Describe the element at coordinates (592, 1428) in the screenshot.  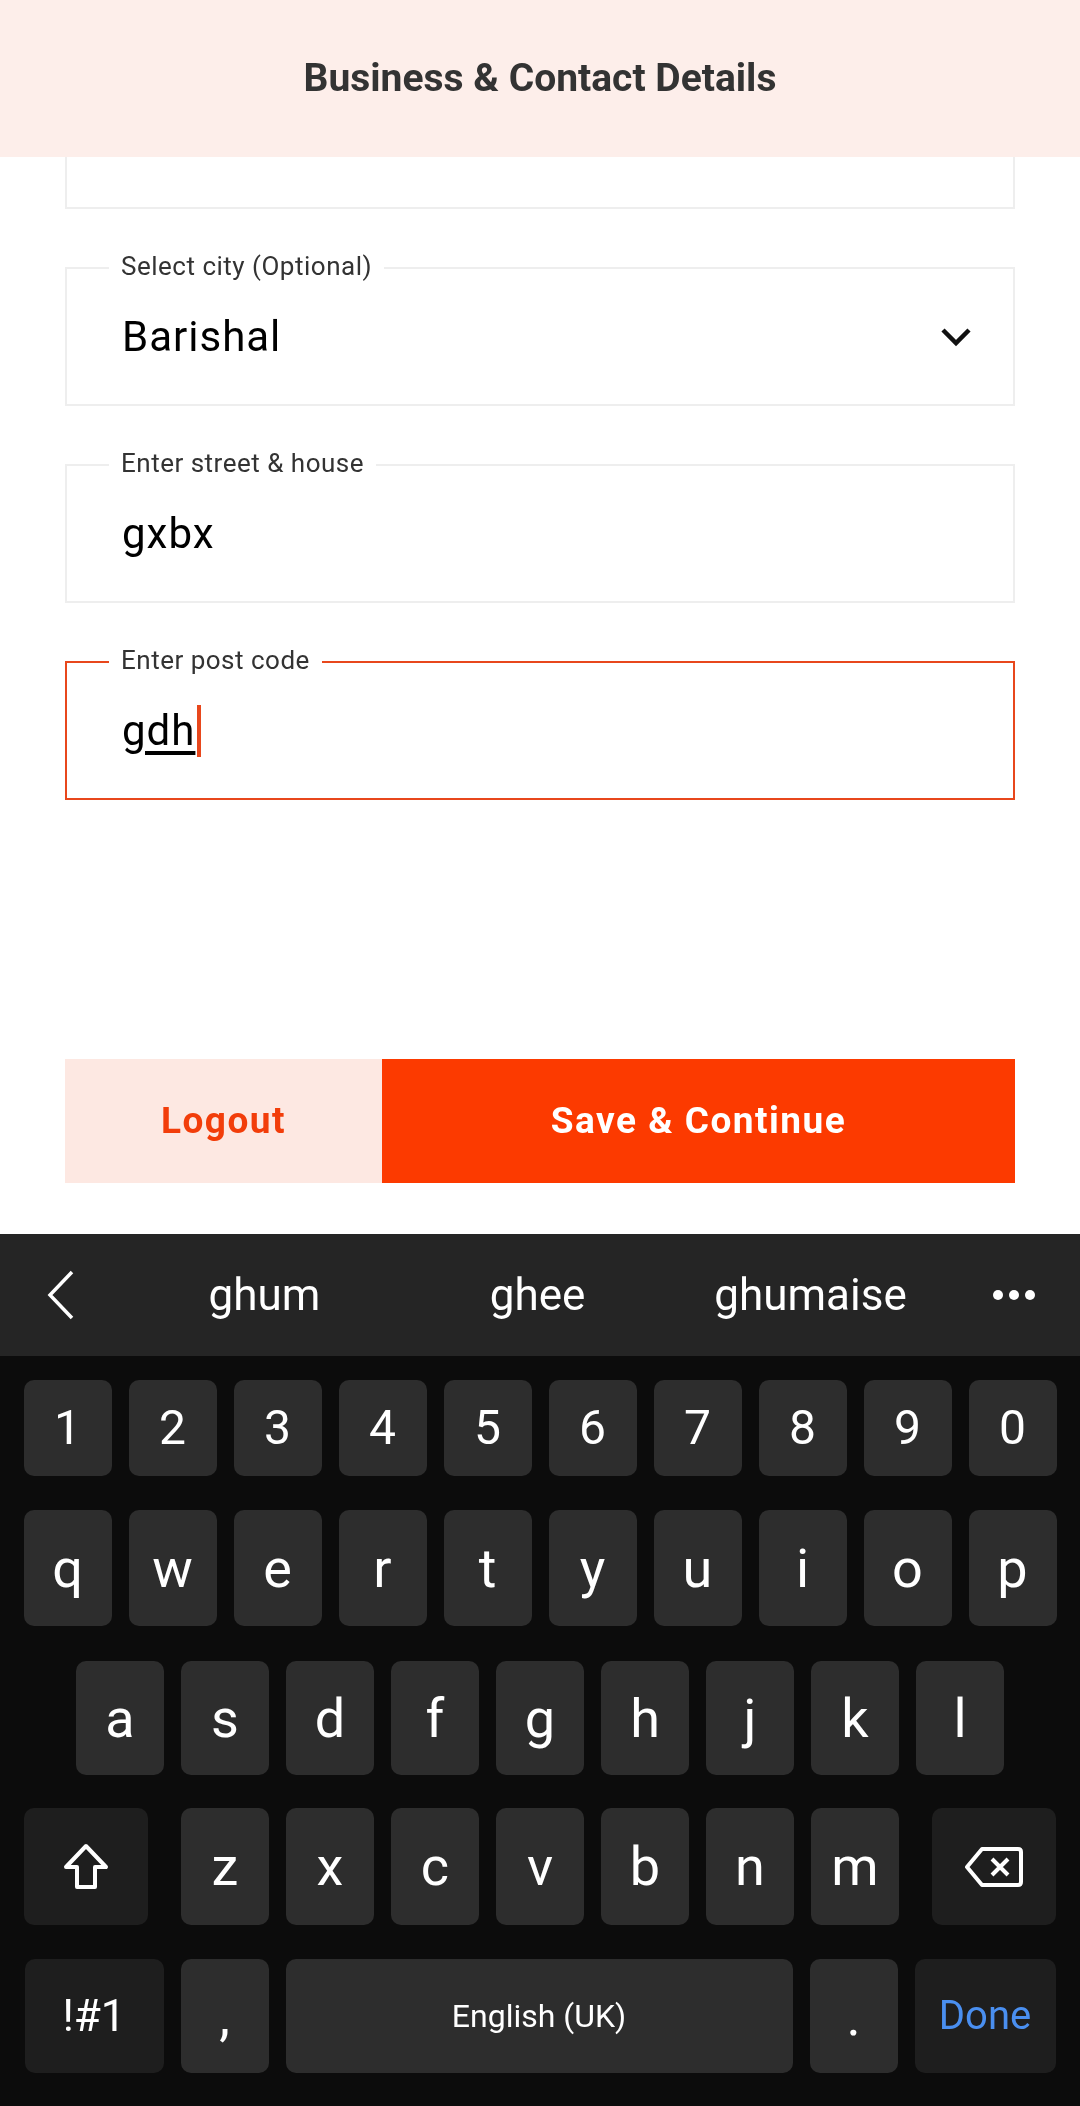
I see `keyboard-key: 6` at that location.